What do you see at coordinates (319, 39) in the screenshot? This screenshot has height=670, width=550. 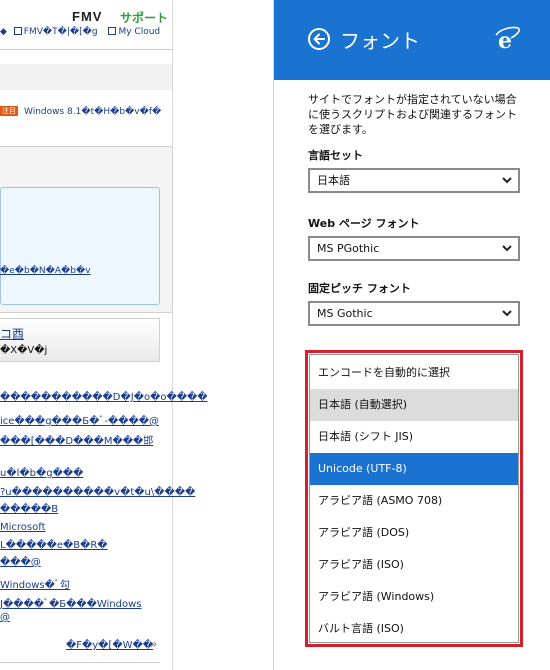 I see `back-arrow-icon` at bounding box center [319, 39].